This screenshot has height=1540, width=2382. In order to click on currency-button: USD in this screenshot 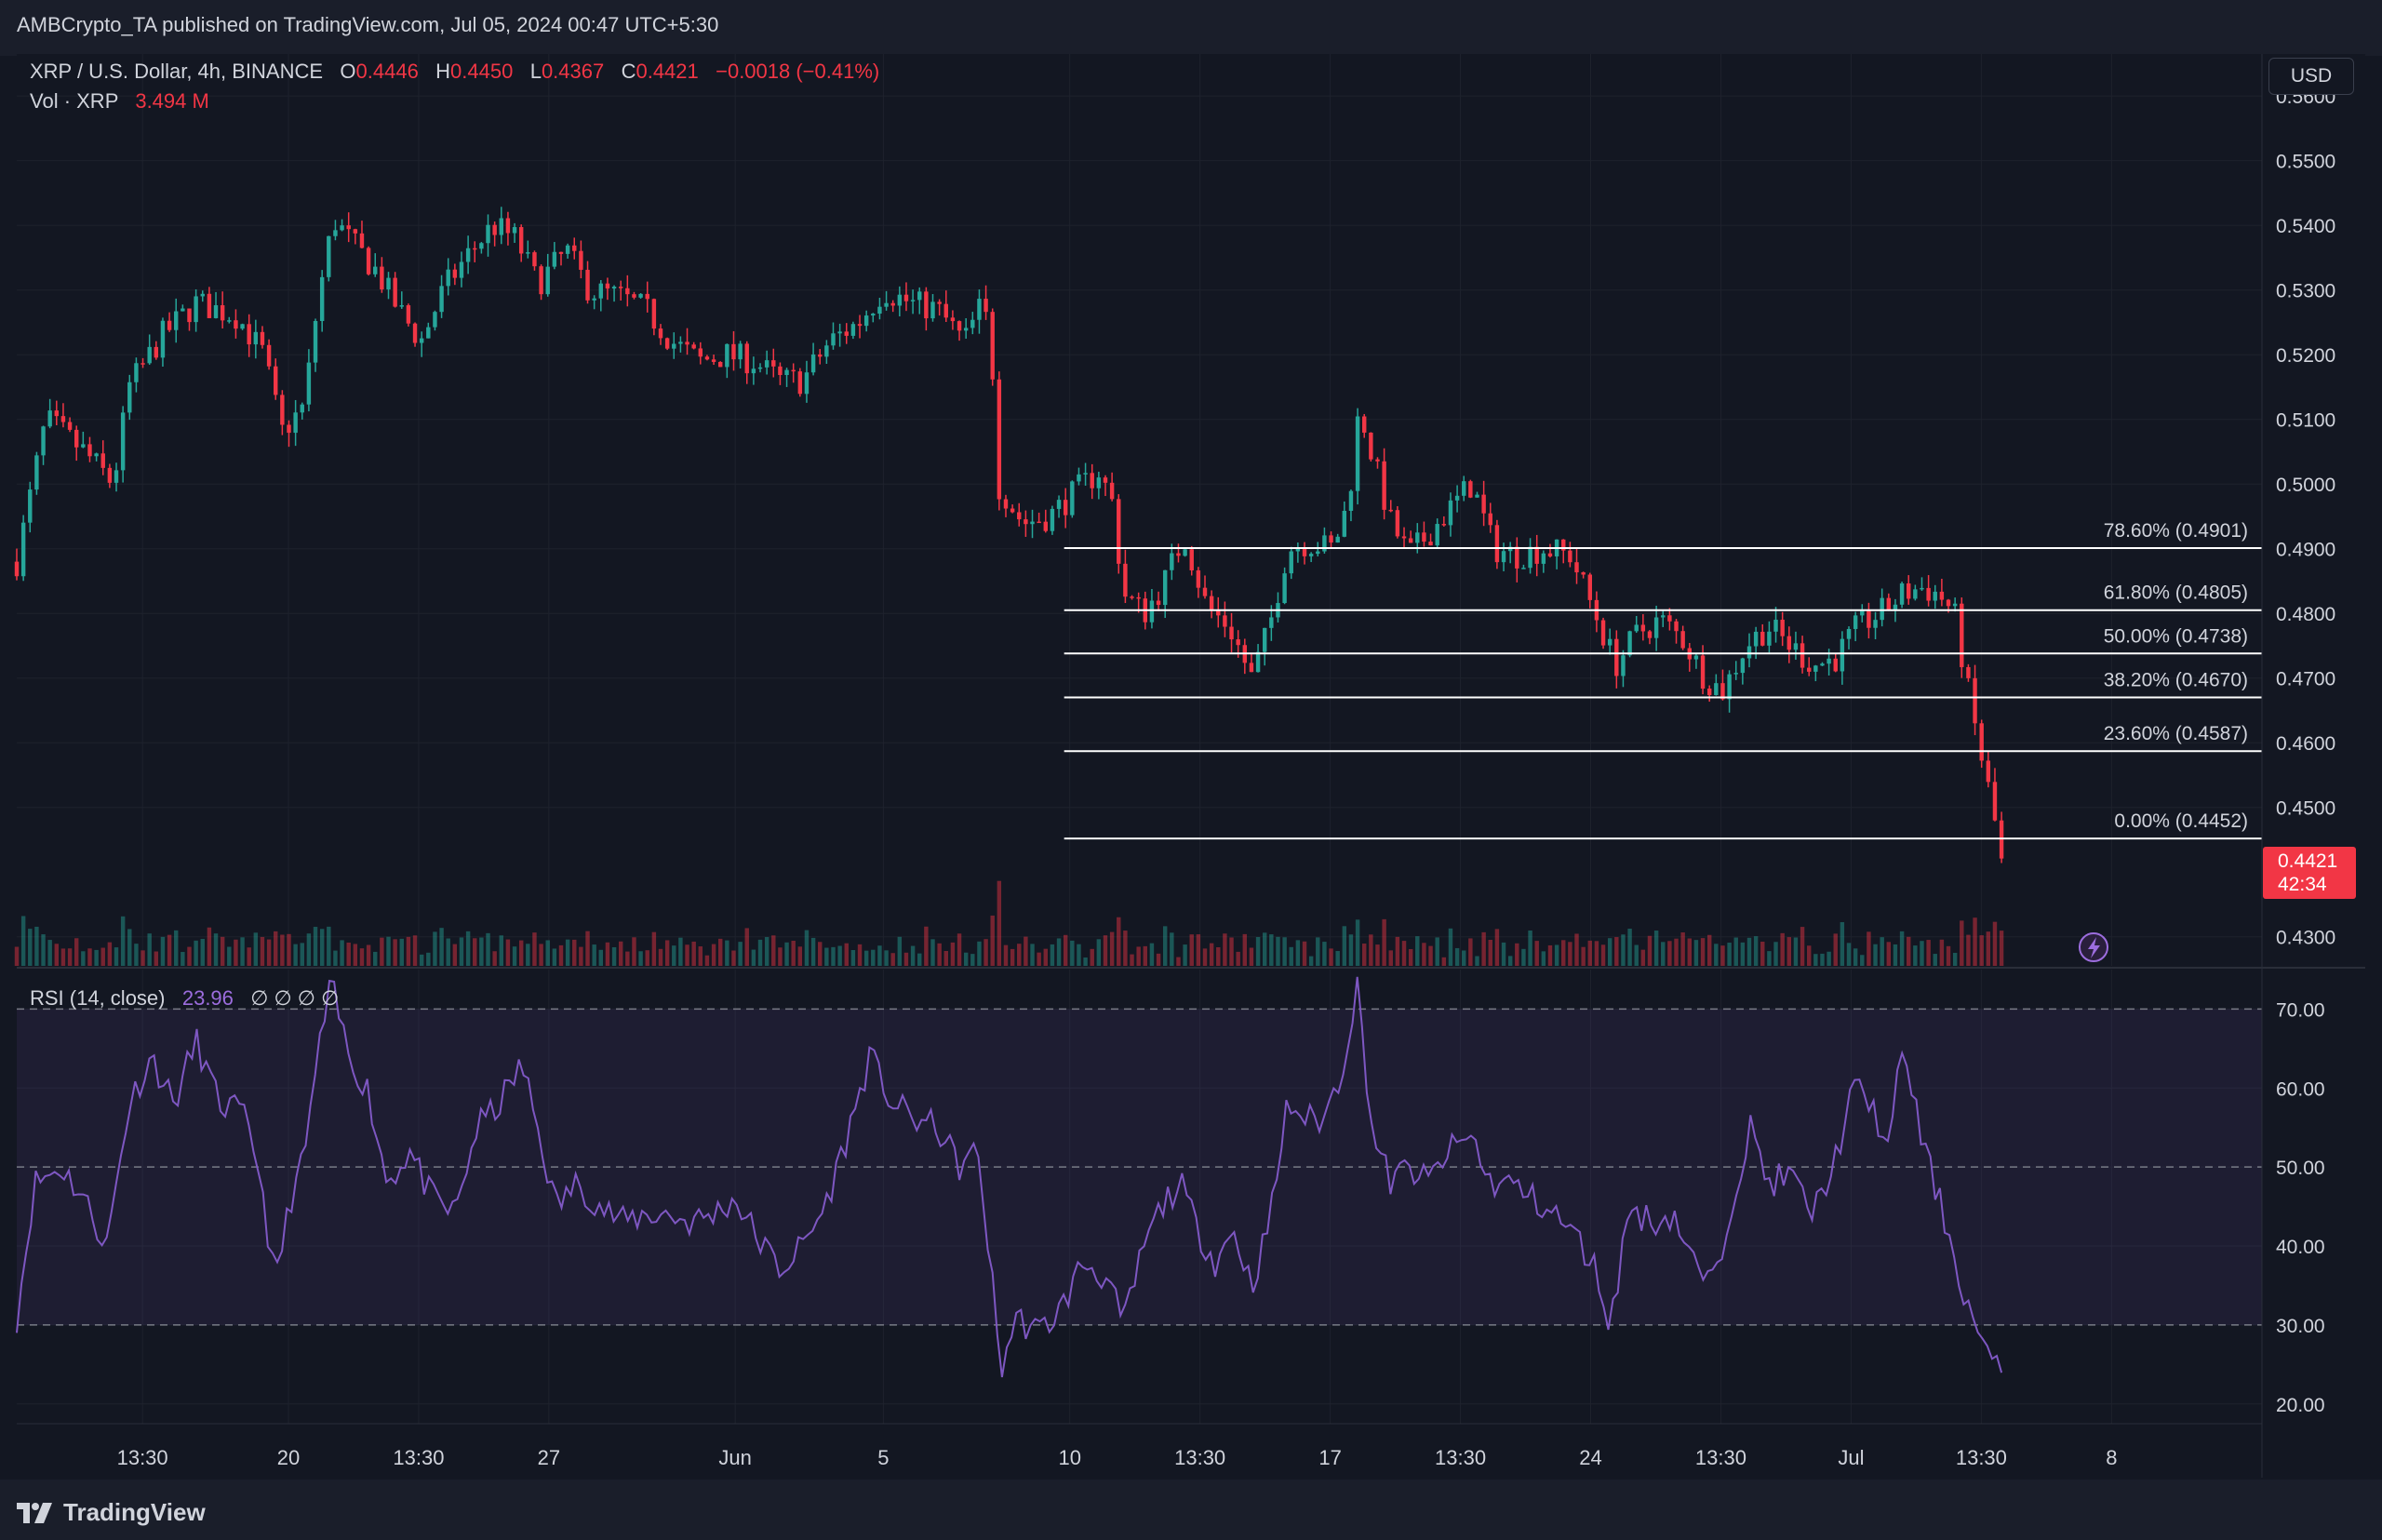, I will do `click(2311, 76)`.